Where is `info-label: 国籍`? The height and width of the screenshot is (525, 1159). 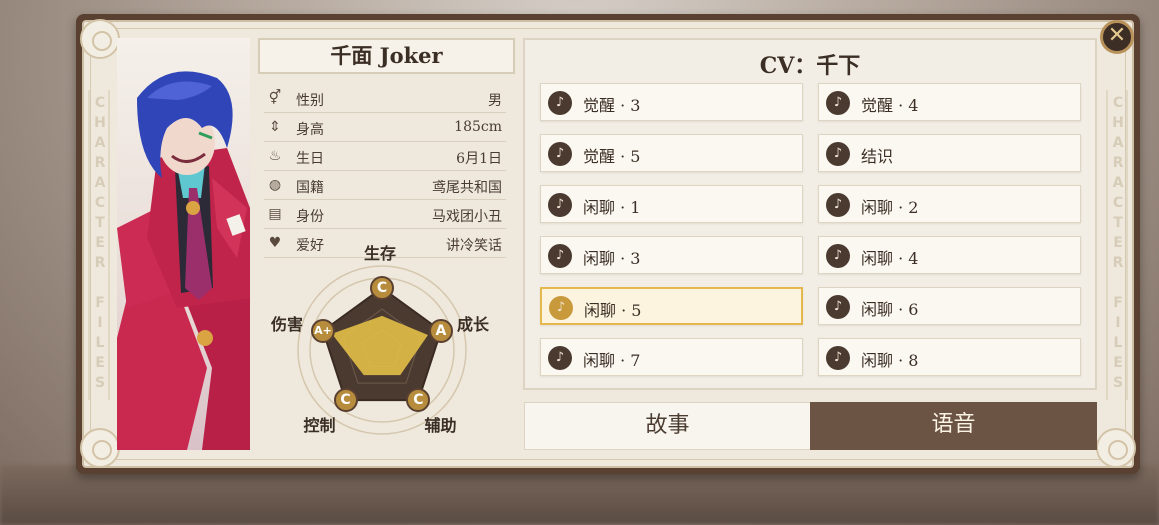 info-label: 国籍 is located at coordinates (310, 188).